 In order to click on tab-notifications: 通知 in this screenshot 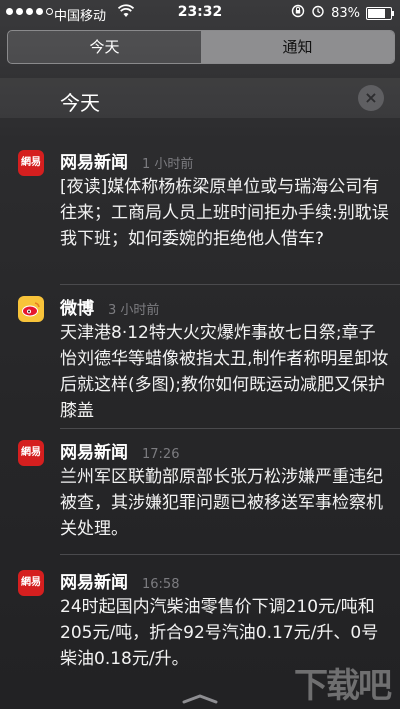, I will do `click(297, 47)`.